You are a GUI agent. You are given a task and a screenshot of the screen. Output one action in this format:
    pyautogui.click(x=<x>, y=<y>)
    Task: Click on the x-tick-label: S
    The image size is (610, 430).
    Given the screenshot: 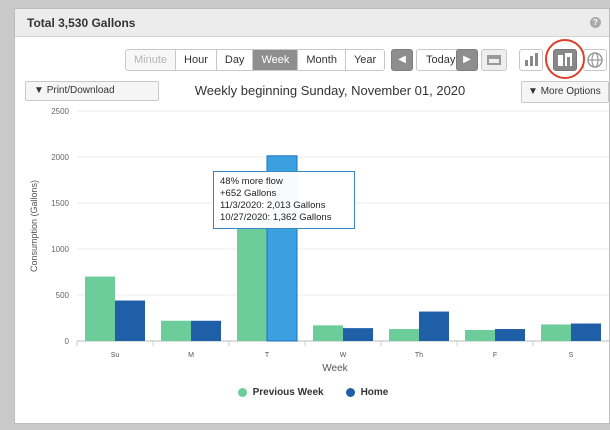 What is the action you would take?
    pyautogui.click(x=571, y=355)
    